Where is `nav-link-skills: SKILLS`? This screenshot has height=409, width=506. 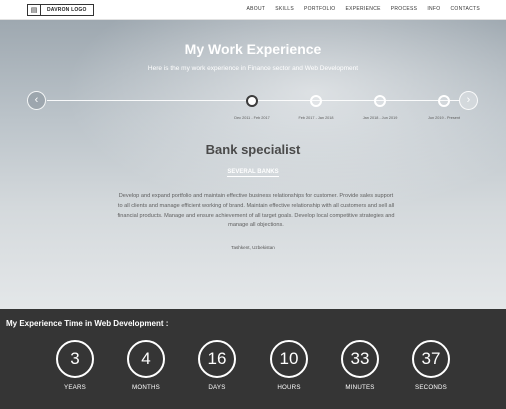
nav-link-skills: SKILLS is located at coordinates (284, 9).